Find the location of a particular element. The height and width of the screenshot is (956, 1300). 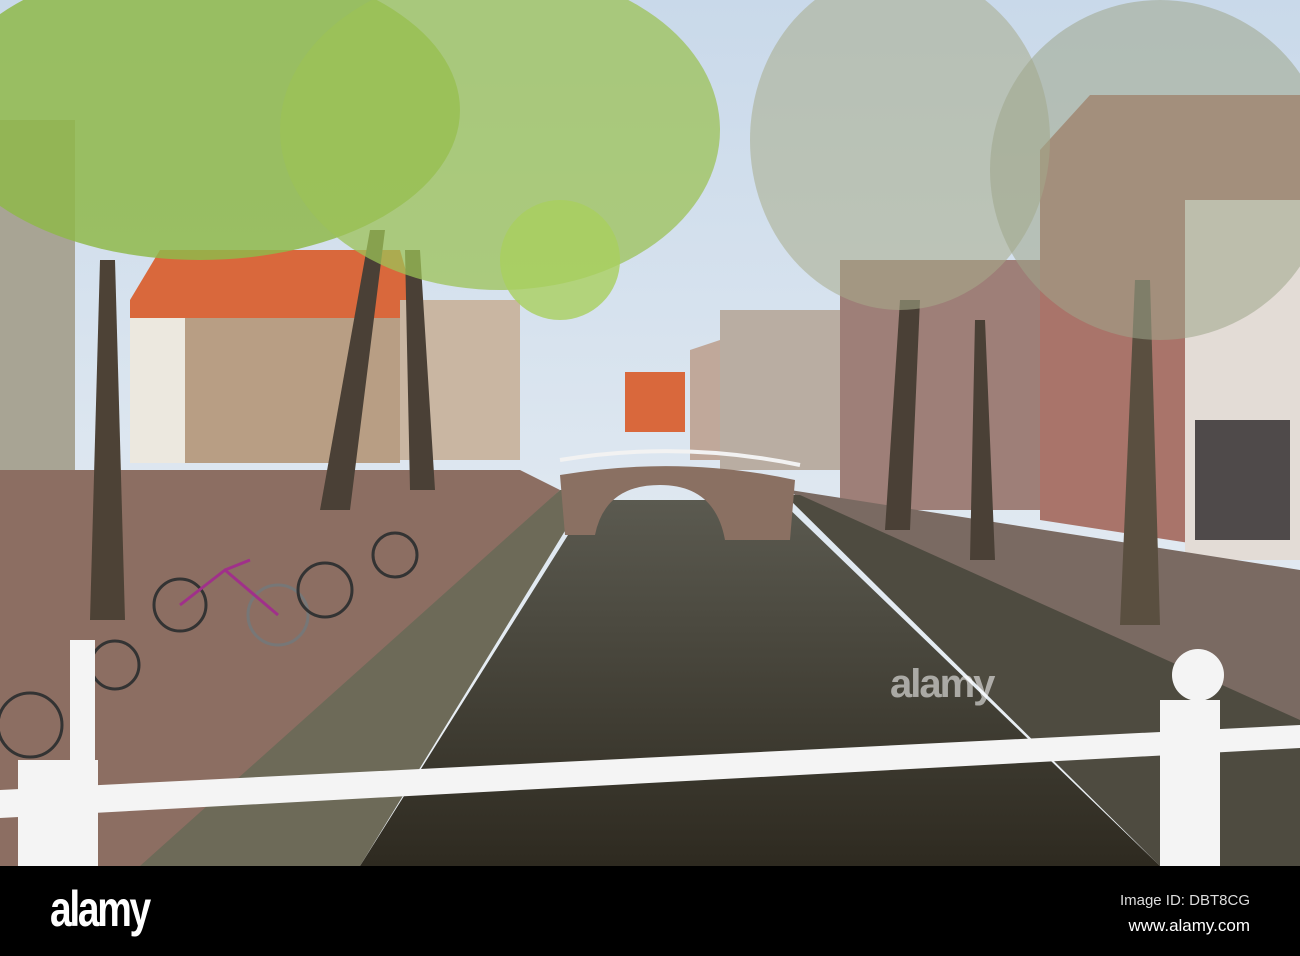

watermark-url: www.alamy.com is located at coordinates (1189, 925).